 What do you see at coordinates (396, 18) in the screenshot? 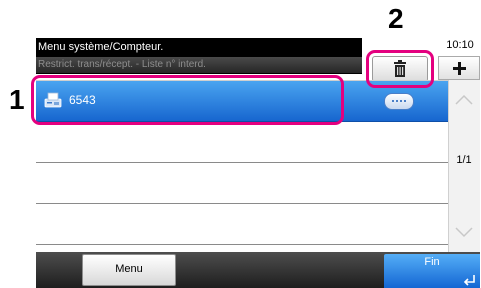
I see `callout-number-2: 2` at bounding box center [396, 18].